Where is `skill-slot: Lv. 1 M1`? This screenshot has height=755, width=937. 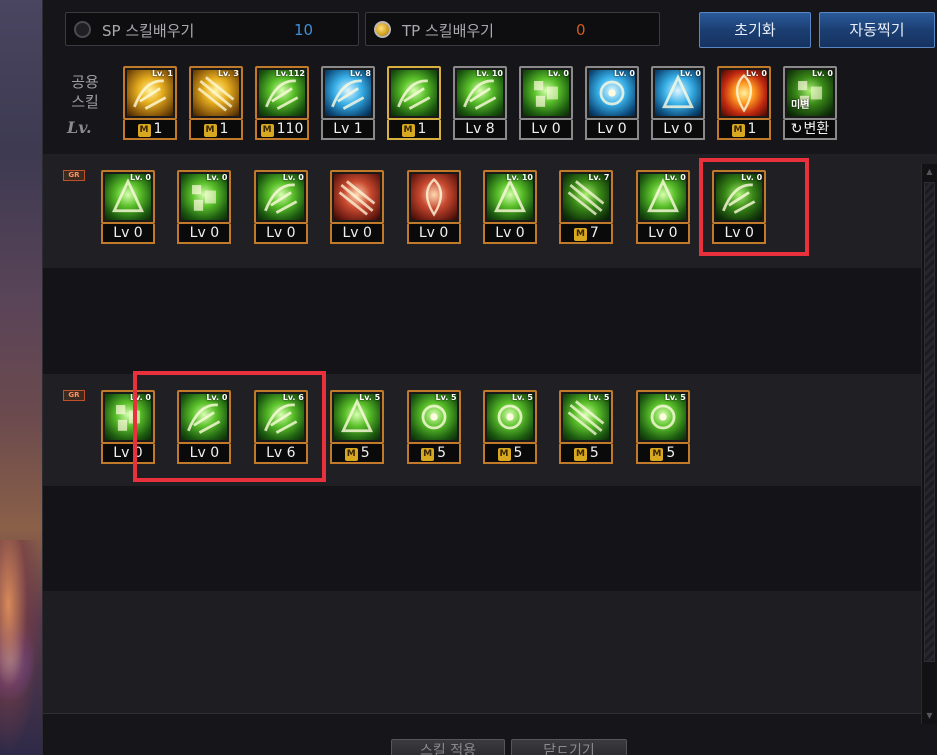 skill-slot: Lv. 1 M1 is located at coordinates (150, 103).